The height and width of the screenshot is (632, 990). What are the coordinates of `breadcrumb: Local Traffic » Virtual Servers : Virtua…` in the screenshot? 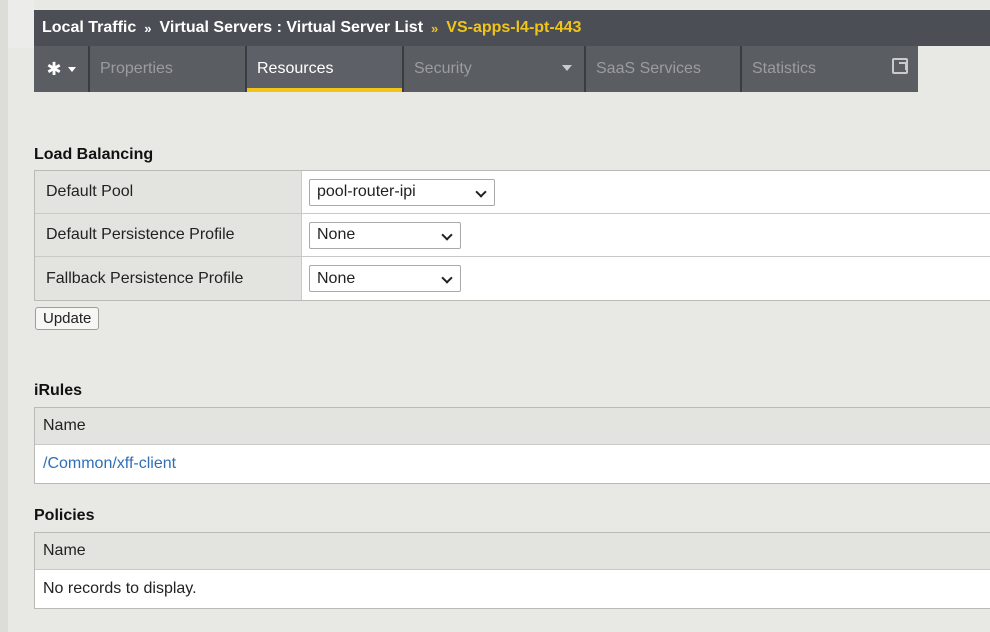 It's located at (512, 28).